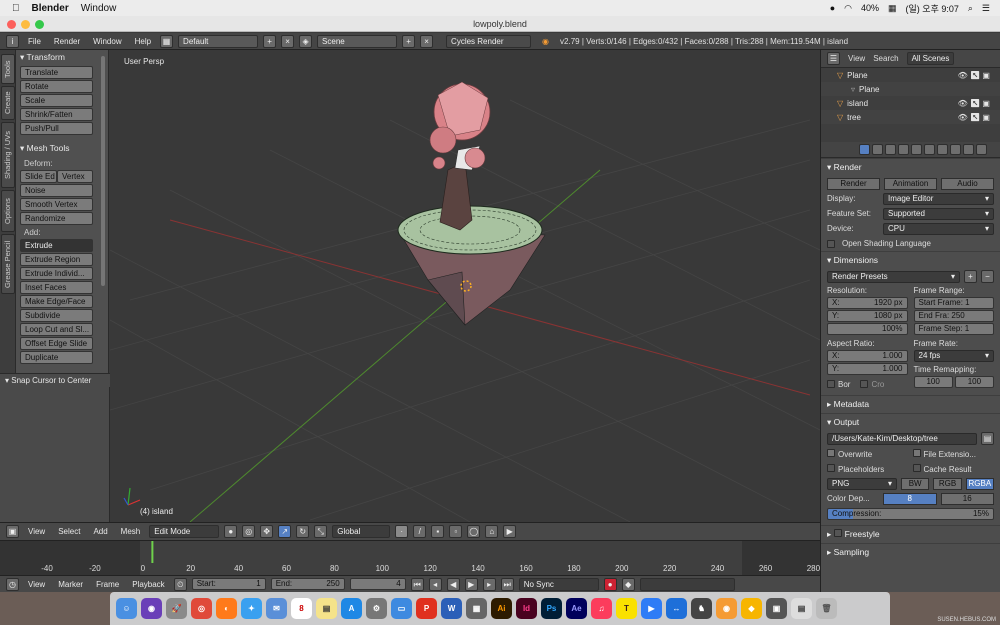 The width and height of the screenshot is (1000, 625). What do you see at coordinates (970, 8) in the screenshot?
I see `search-icon: ⌕` at bounding box center [970, 8].